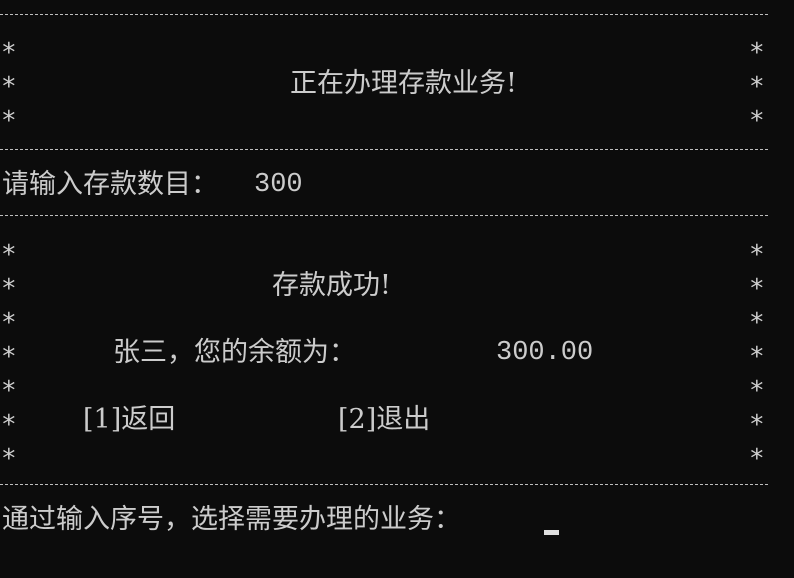 This screenshot has height=578, width=794. What do you see at coordinates (384, 420) in the screenshot?
I see `menu-option-exit: [2]退出` at bounding box center [384, 420].